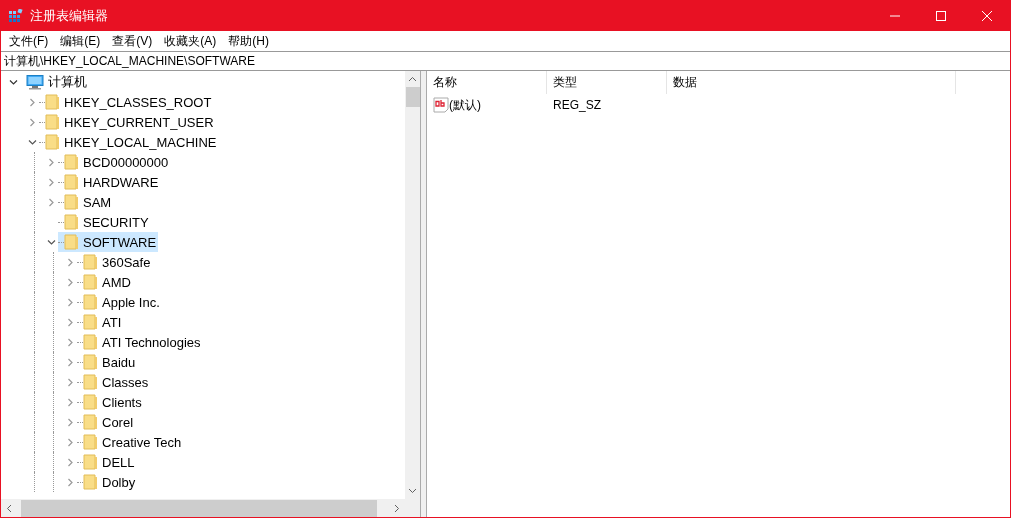  What do you see at coordinates (130, 442) in the screenshot?
I see `tree-item: Creative Tech` at bounding box center [130, 442].